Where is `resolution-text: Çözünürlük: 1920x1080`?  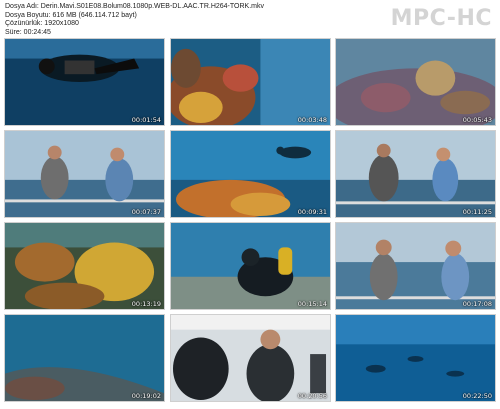
resolution-text: Çözünürlük: 1920x1080 is located at coordinates (42, 24).